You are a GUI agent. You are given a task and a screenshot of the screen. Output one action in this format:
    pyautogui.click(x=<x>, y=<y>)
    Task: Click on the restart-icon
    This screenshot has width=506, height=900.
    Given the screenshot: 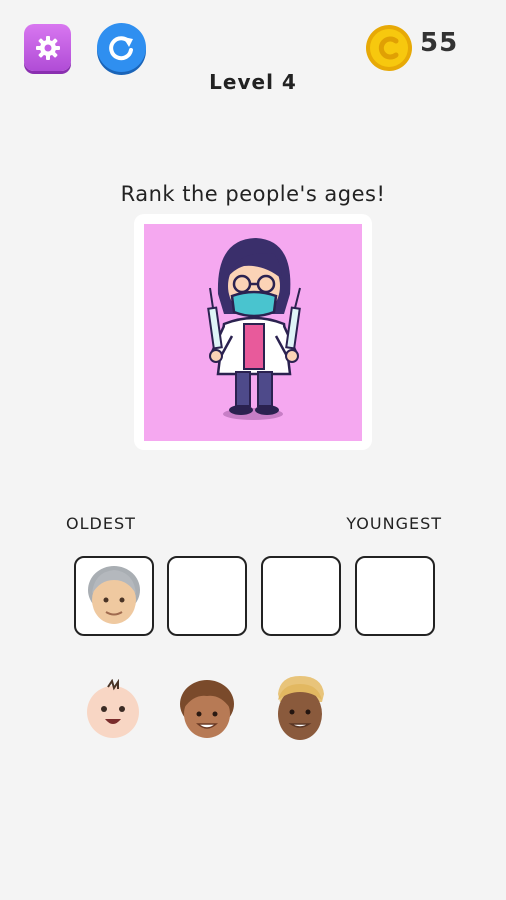 What is the action you would take?
    pyautogui.click(x=120, y=47)
    